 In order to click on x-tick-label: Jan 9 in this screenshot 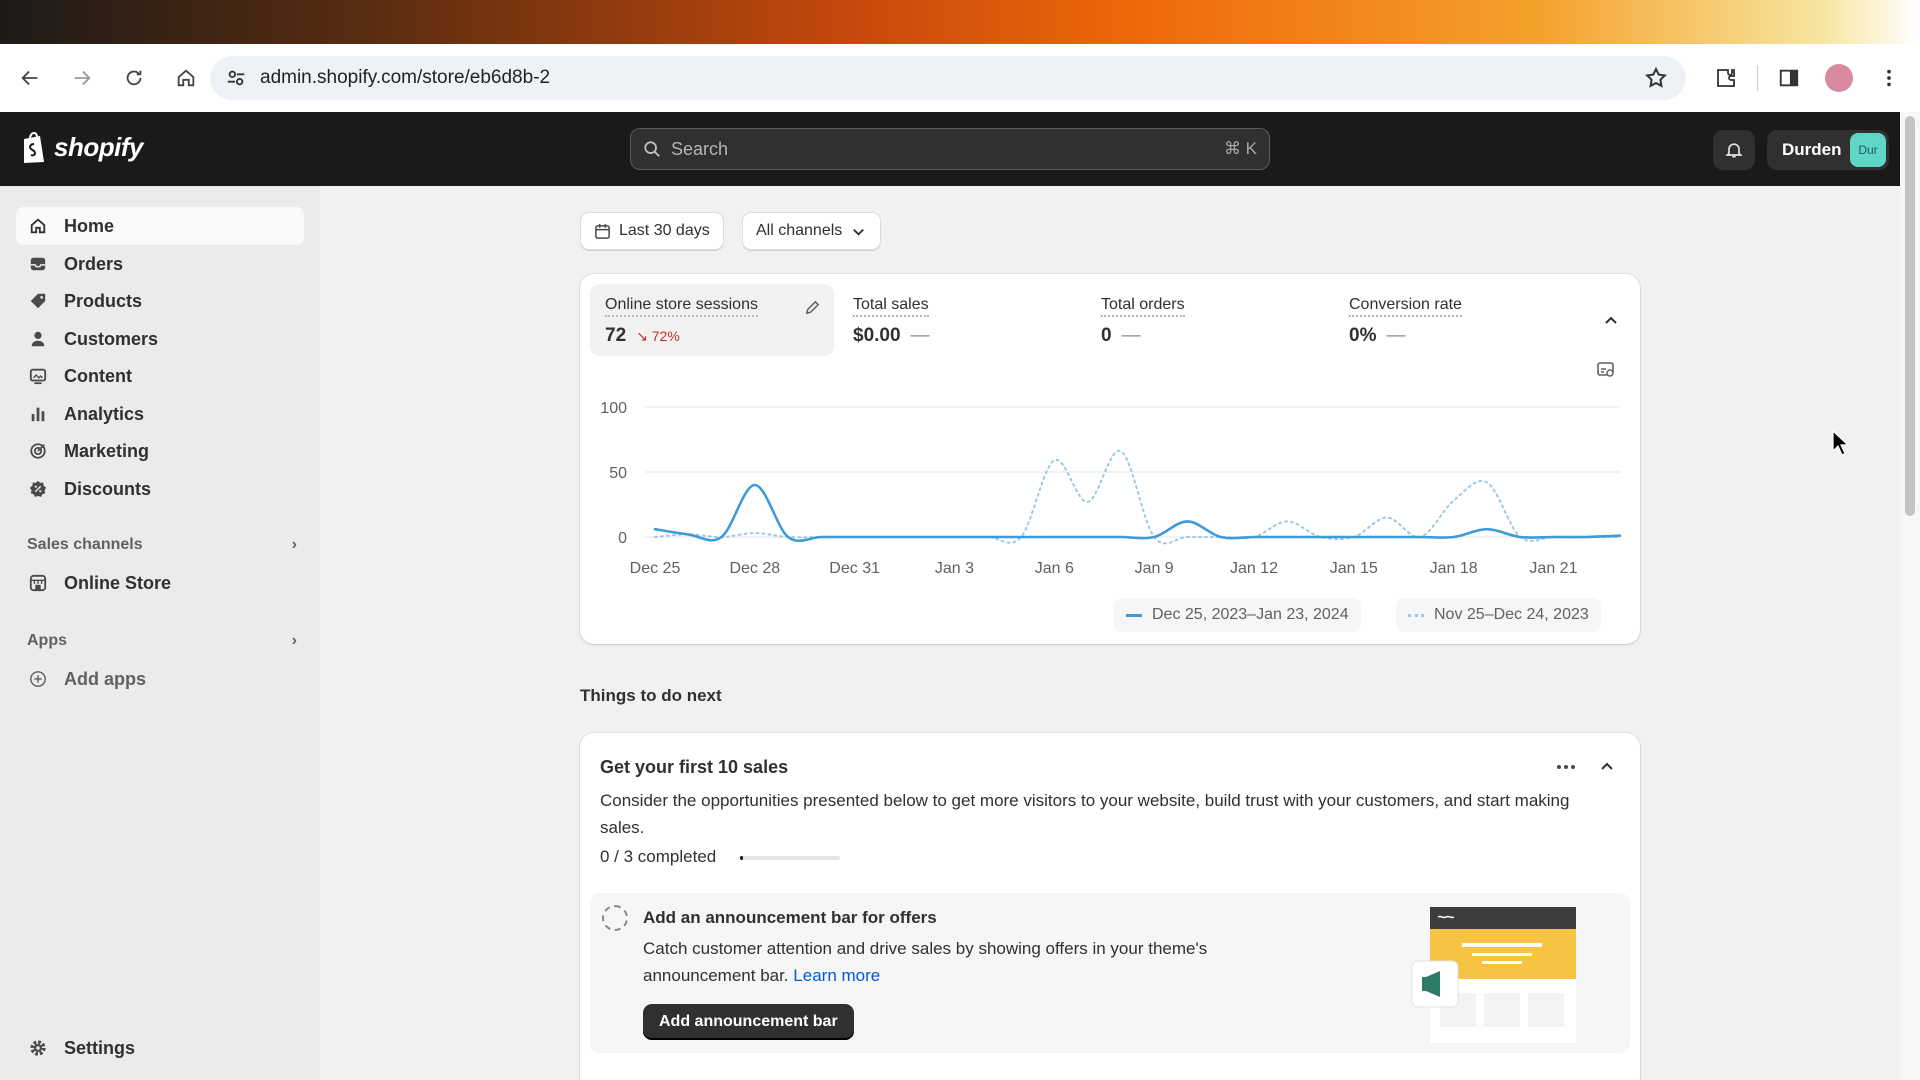, I will do `click(1154, 568)`.